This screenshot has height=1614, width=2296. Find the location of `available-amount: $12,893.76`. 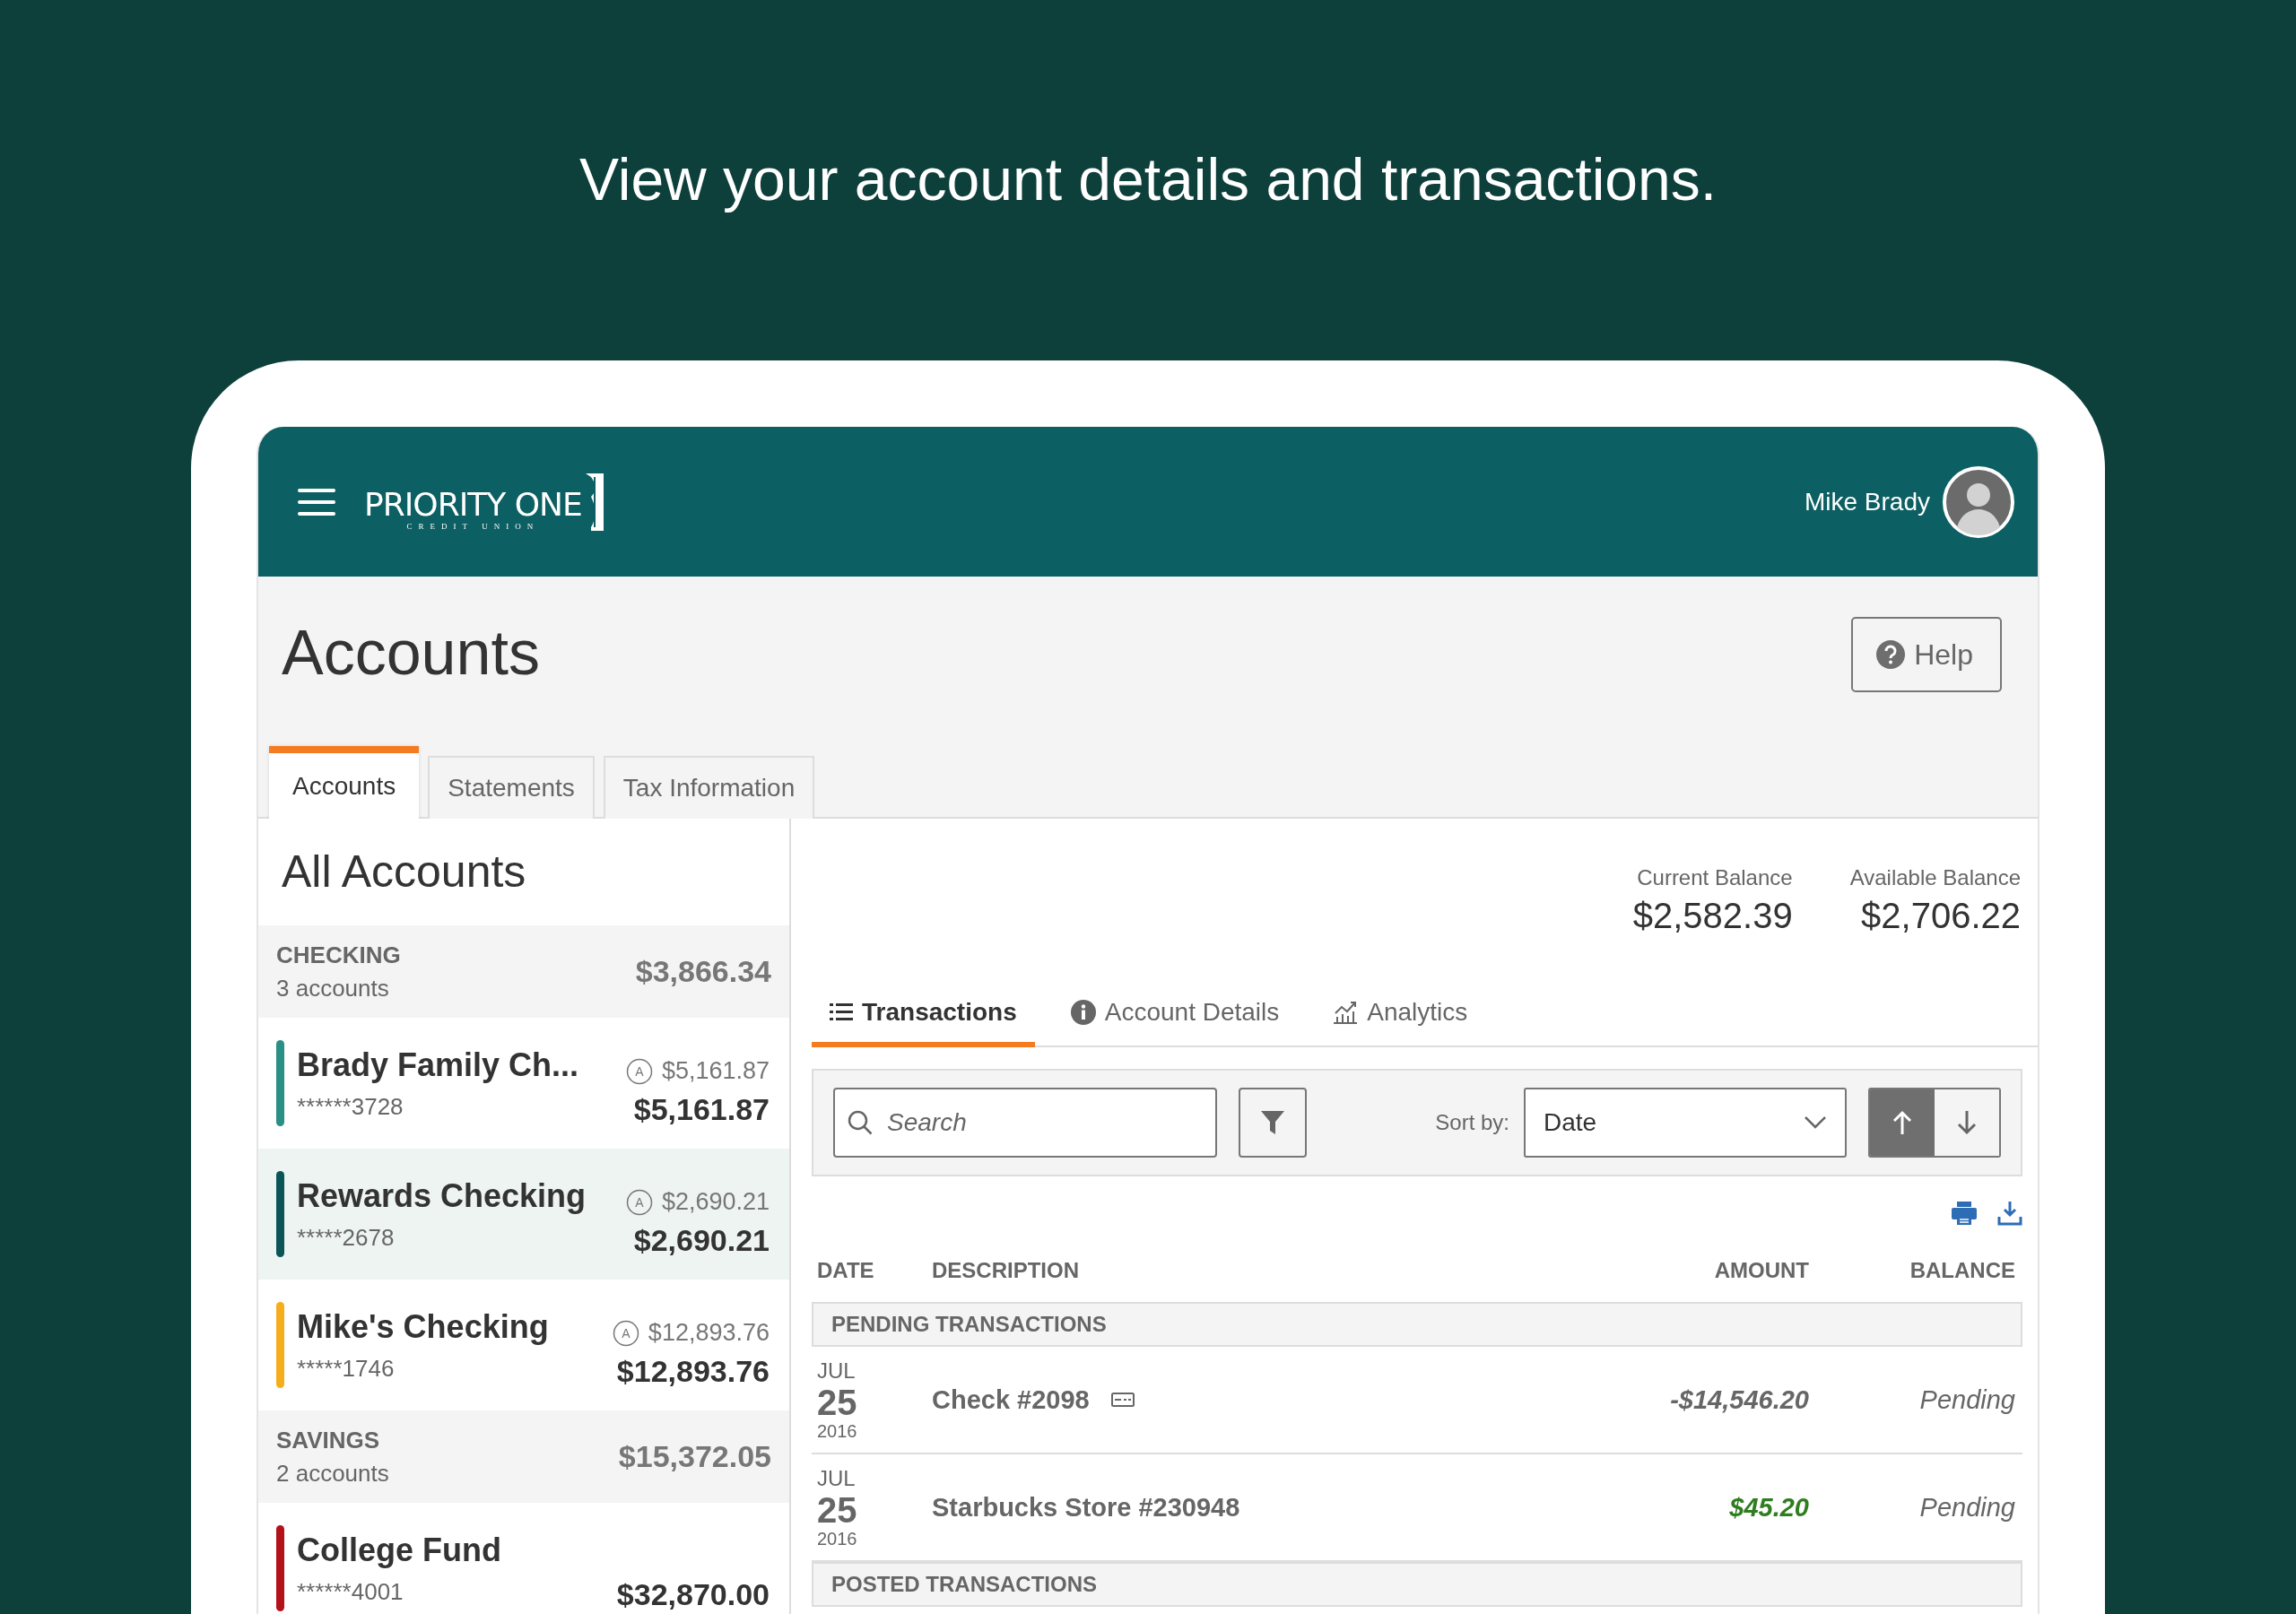

available-amount: $12,893.76 is located at coordinates (709, 1333).